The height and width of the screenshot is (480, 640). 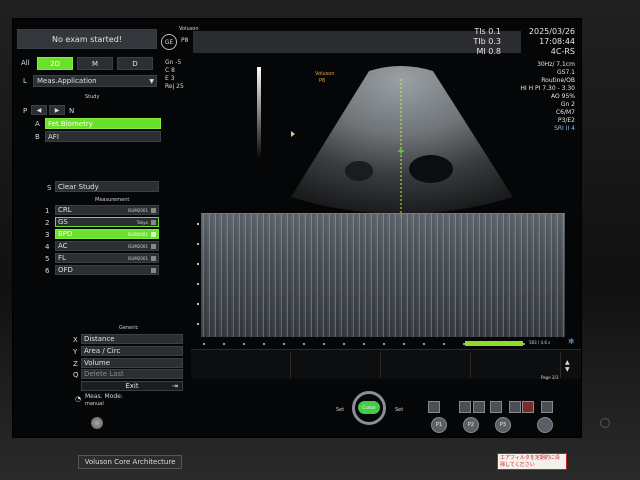 I want to click on dropdown-arrow-icon: ▼, so click(x=151, y=81).